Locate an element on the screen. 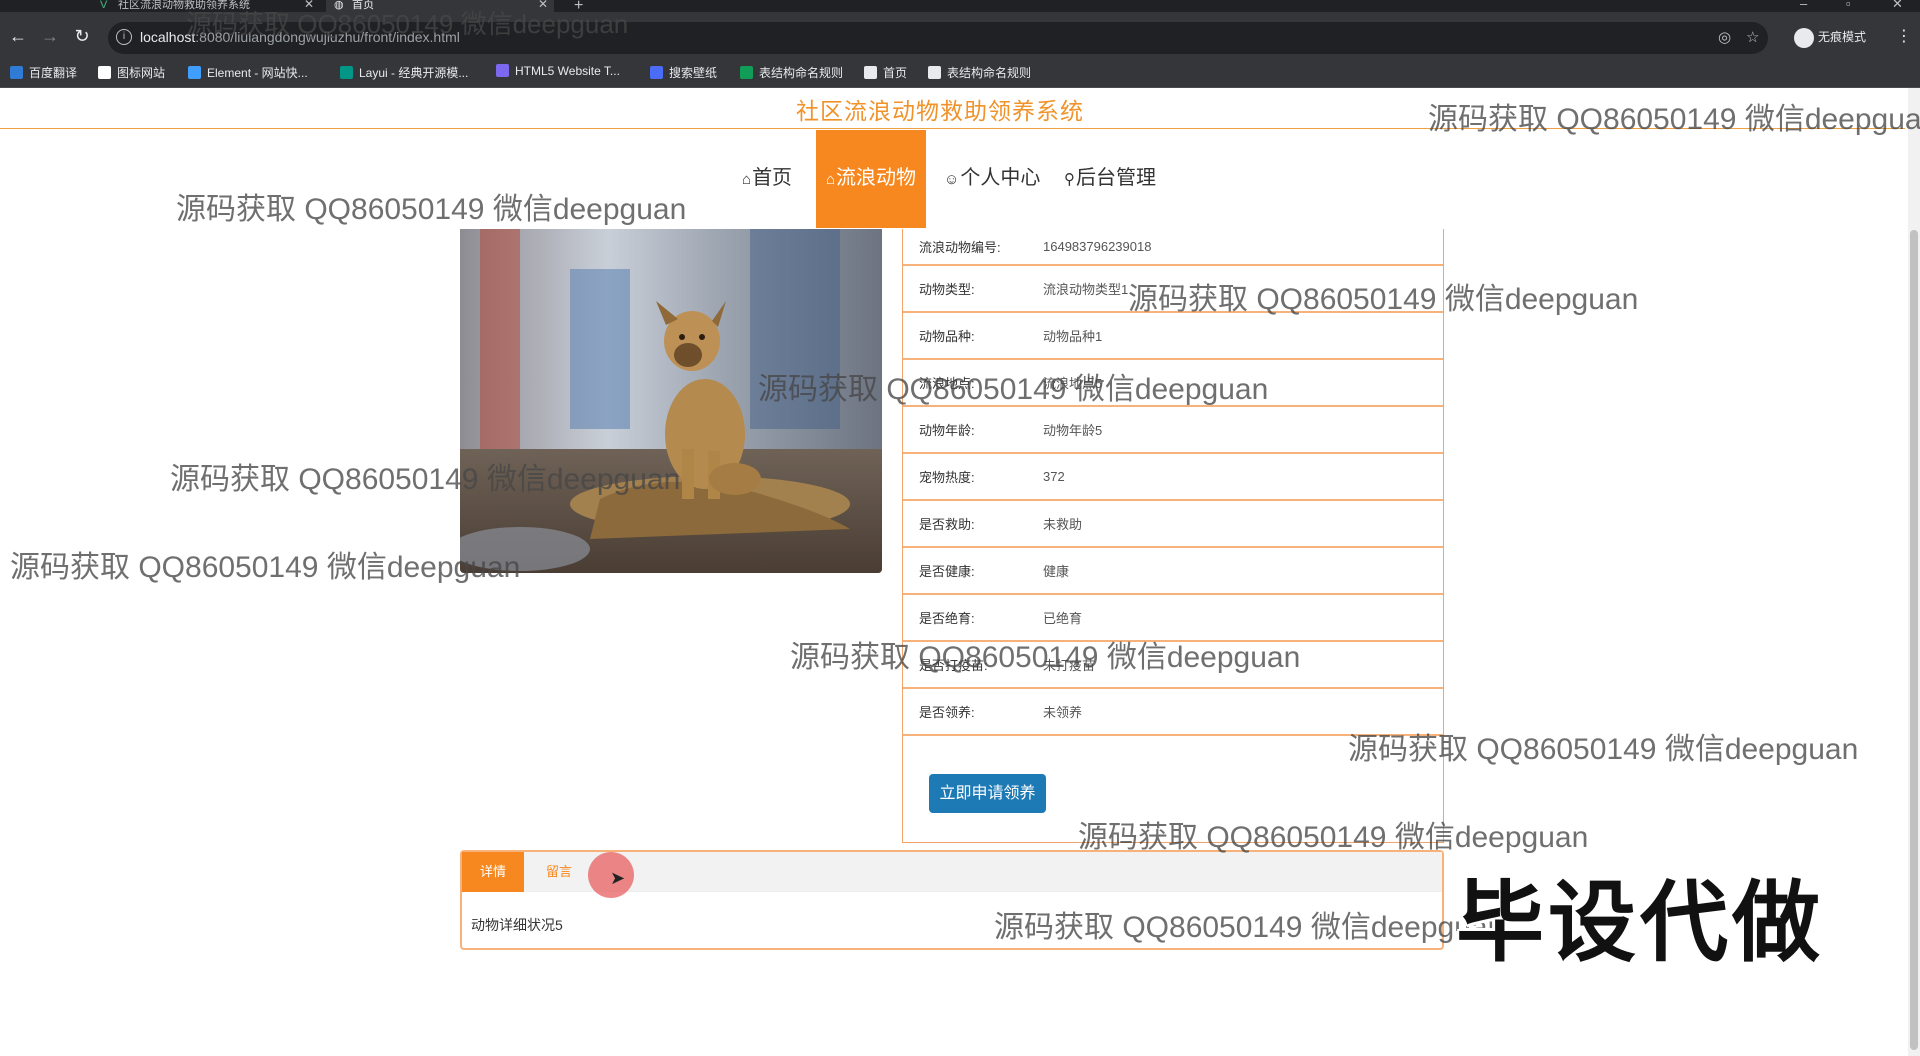 The width and height of the screenshot is (1920, 1056). tab-comments: 留言 is located at coordinates (559, 872).